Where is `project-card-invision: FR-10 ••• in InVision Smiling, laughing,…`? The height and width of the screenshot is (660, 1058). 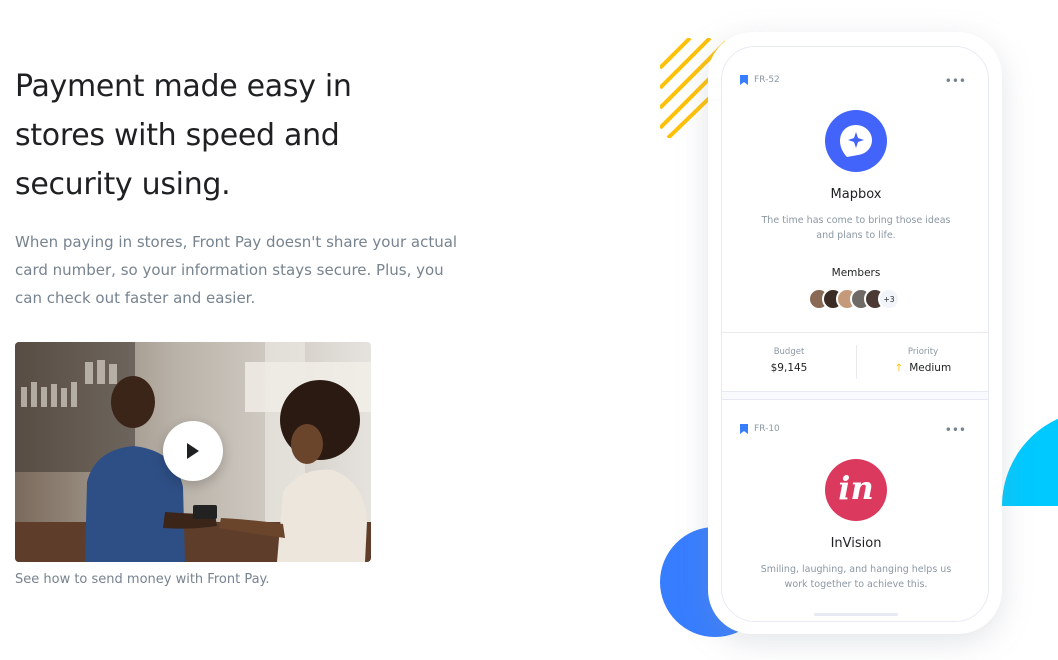
project-card-invision: FR-10 ••• in InVision Smiling, laughing,… is located at coordinates (855, 511).